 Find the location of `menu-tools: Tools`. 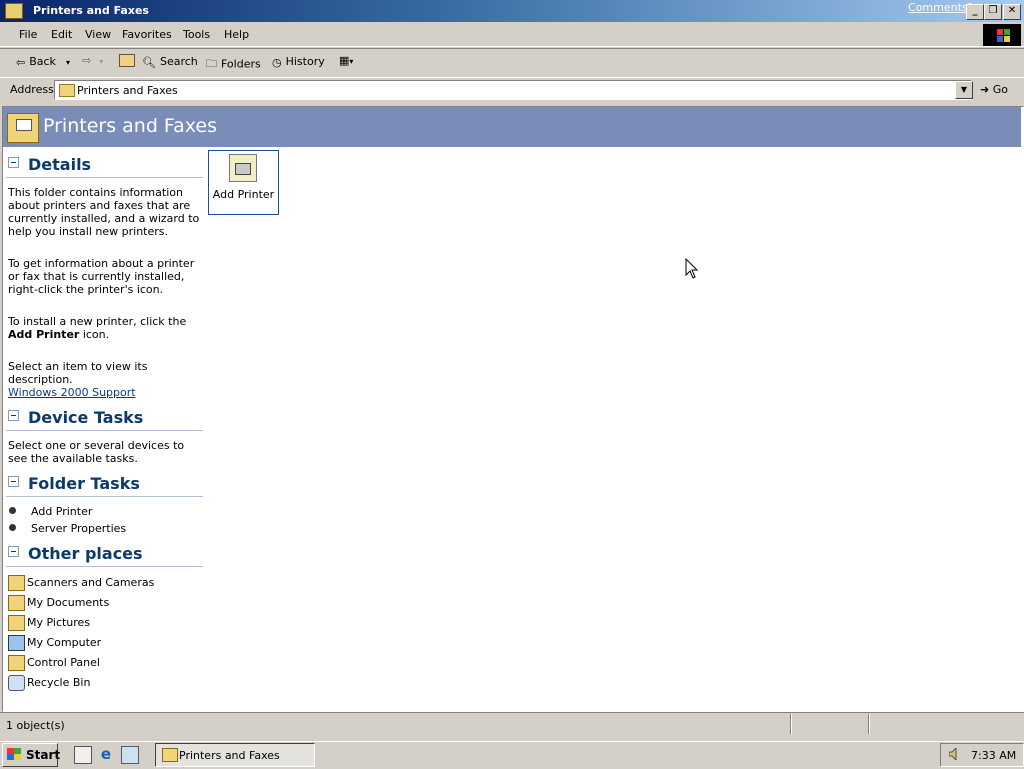

menu-tools: Tools is located at coordinates (196, 34).